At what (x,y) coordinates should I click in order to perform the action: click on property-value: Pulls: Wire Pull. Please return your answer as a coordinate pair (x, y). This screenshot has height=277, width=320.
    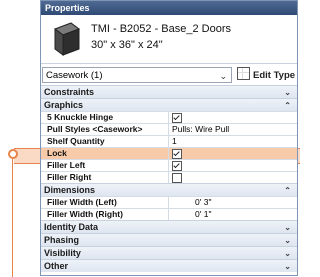
    Looking at the image, I should click on (232, 129).